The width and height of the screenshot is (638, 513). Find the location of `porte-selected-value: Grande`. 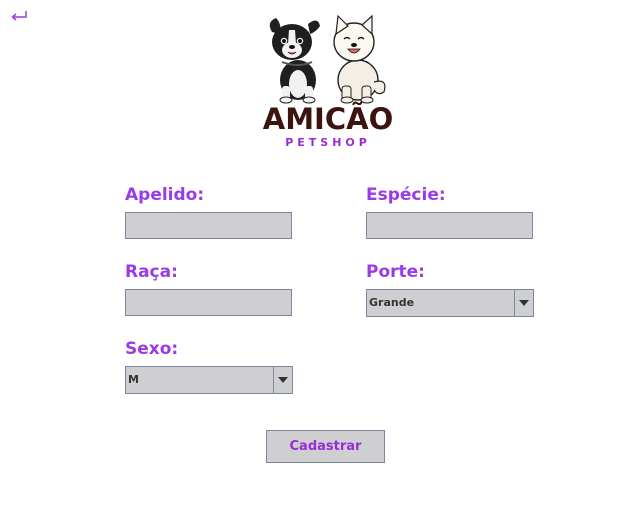

porte-selected-value: Grande is located at coordinates (392, 302).